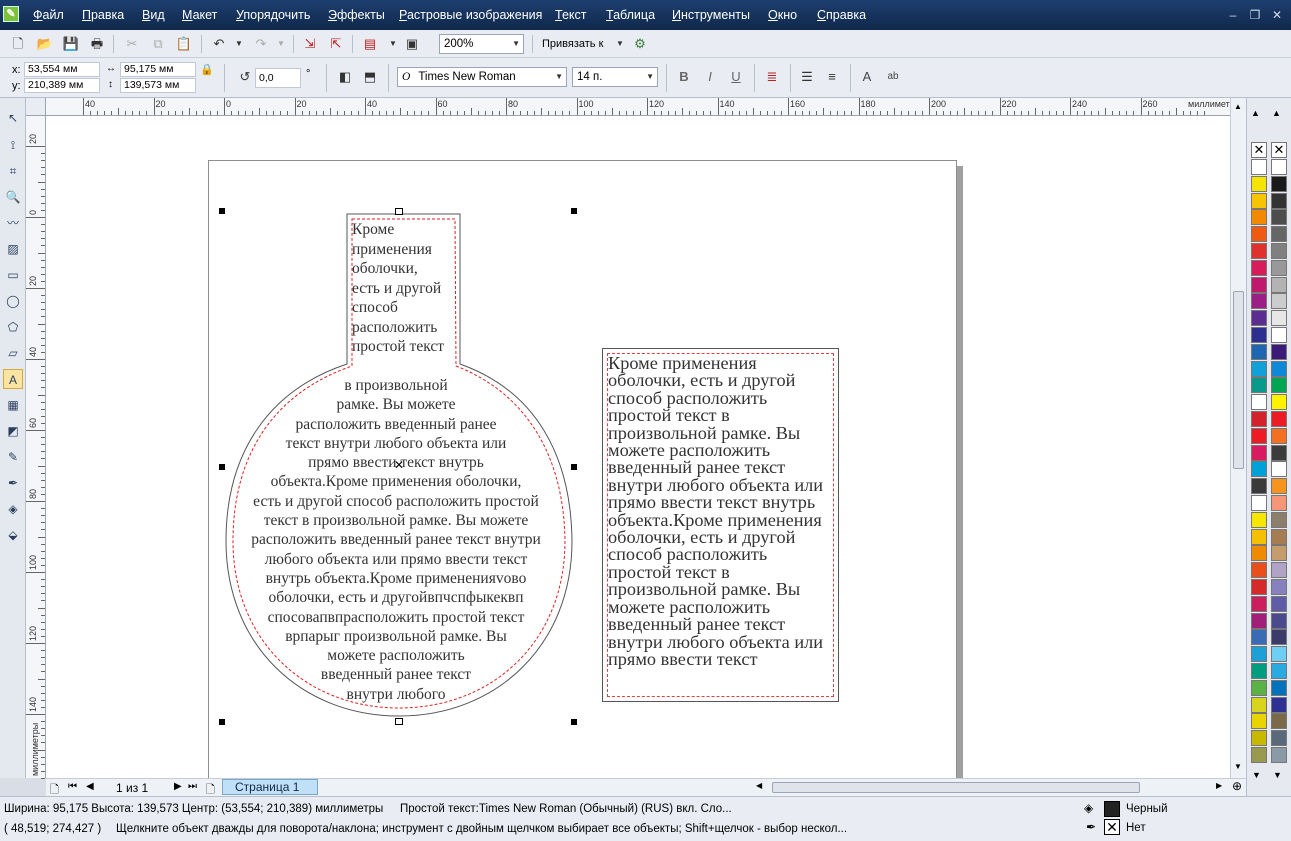 This screenshot has width=1291, height=841. What do you see at coordinates (13, 535) in the screenshot?
I see `interactive-fill-icon: ⬙` at bounding box center [13, 535].